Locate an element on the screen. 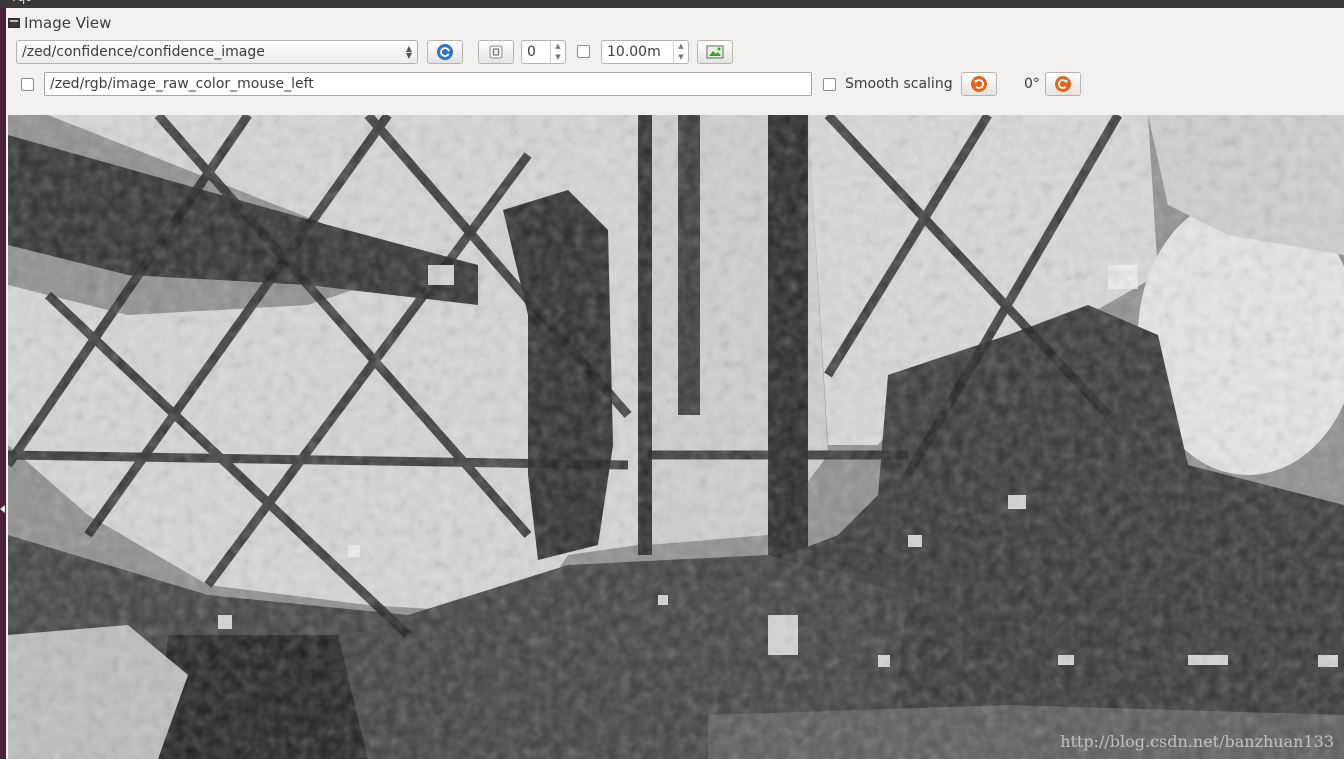  app-label: rqt is located at coordinates (21, 2).